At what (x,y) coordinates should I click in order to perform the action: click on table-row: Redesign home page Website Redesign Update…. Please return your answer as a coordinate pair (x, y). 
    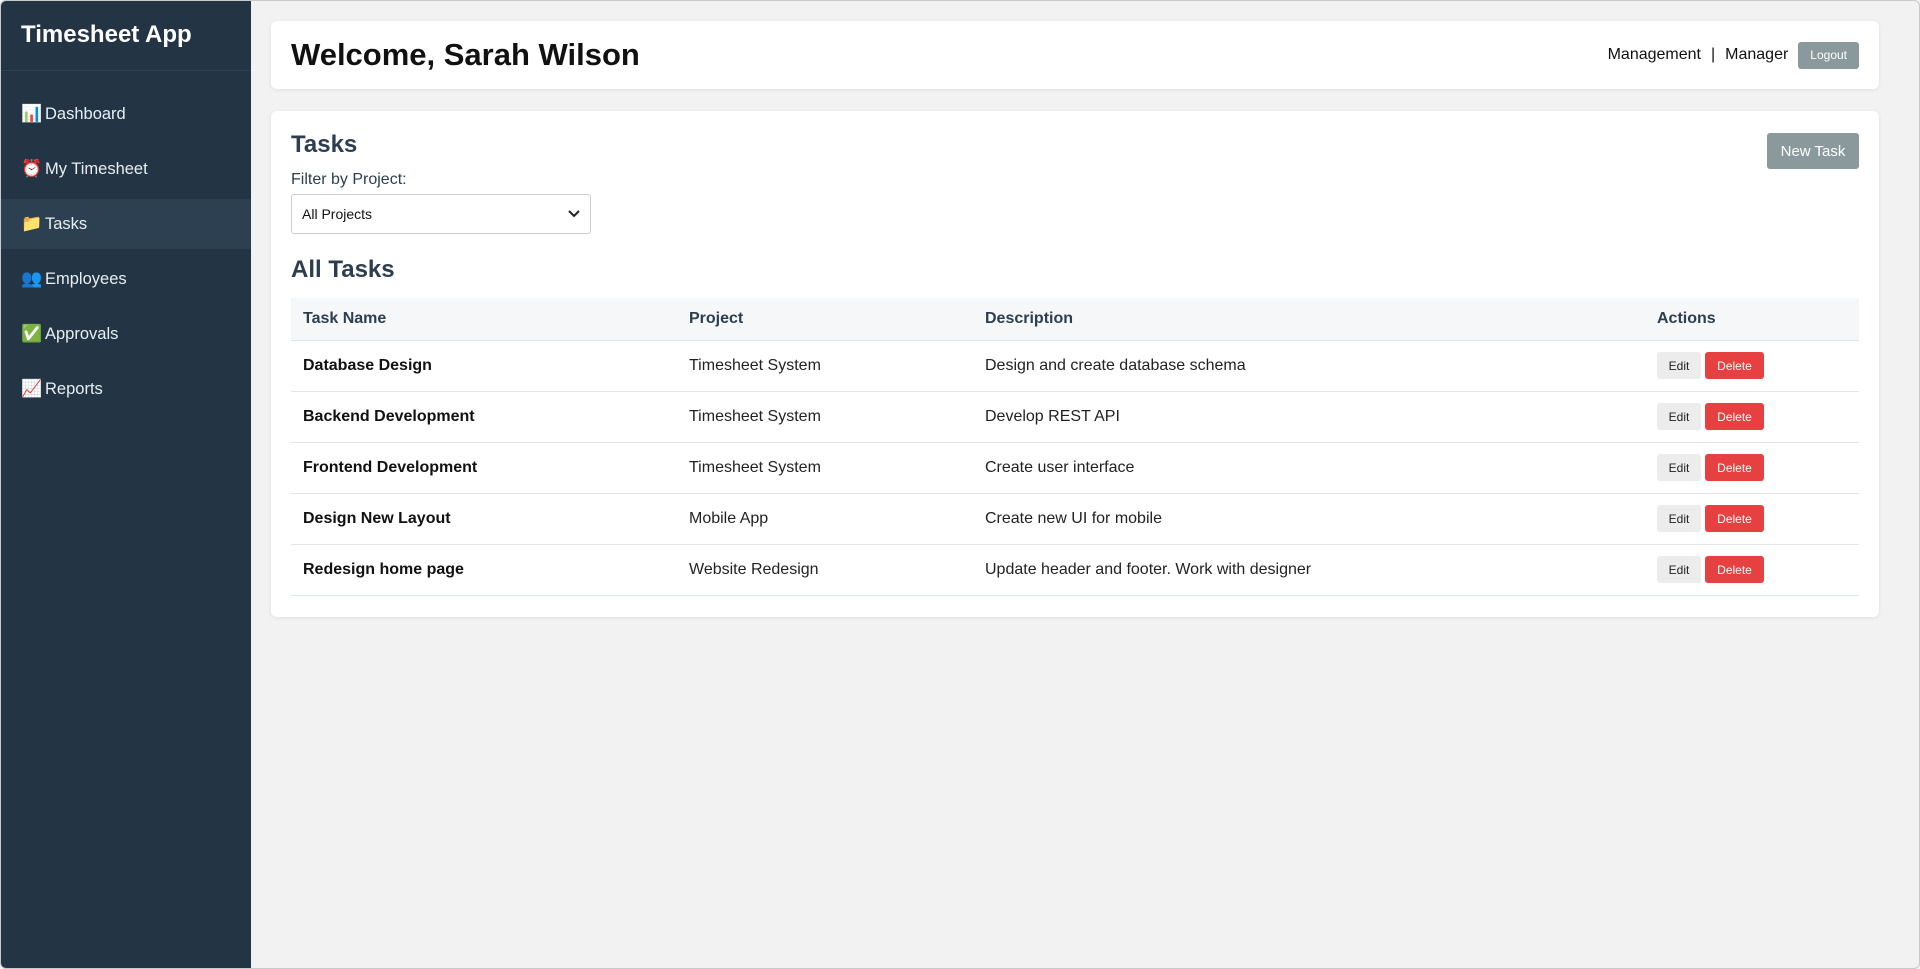
    Looking at the image, I should click on (1075, 570).